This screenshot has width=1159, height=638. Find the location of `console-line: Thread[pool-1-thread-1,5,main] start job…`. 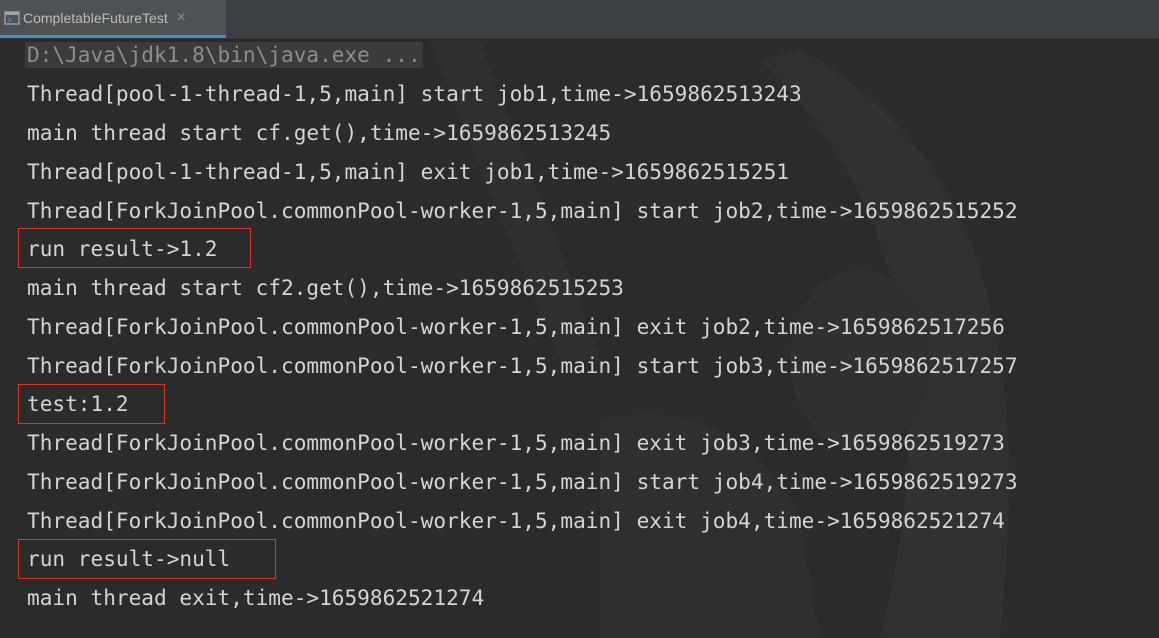

console-line: Thread[pool-1-thread-1,5,main] start job… is located at coordinates (414, 93).